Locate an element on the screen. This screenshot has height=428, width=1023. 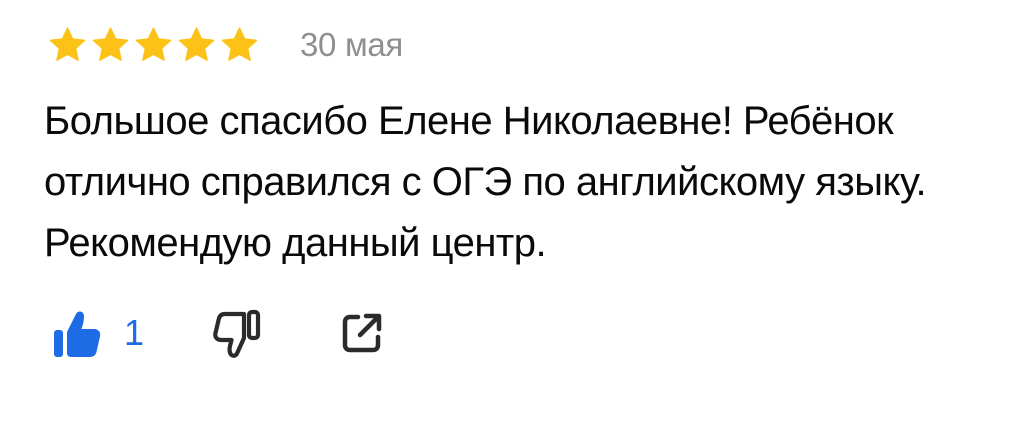
star-rating is located at coordinates (153, 45).